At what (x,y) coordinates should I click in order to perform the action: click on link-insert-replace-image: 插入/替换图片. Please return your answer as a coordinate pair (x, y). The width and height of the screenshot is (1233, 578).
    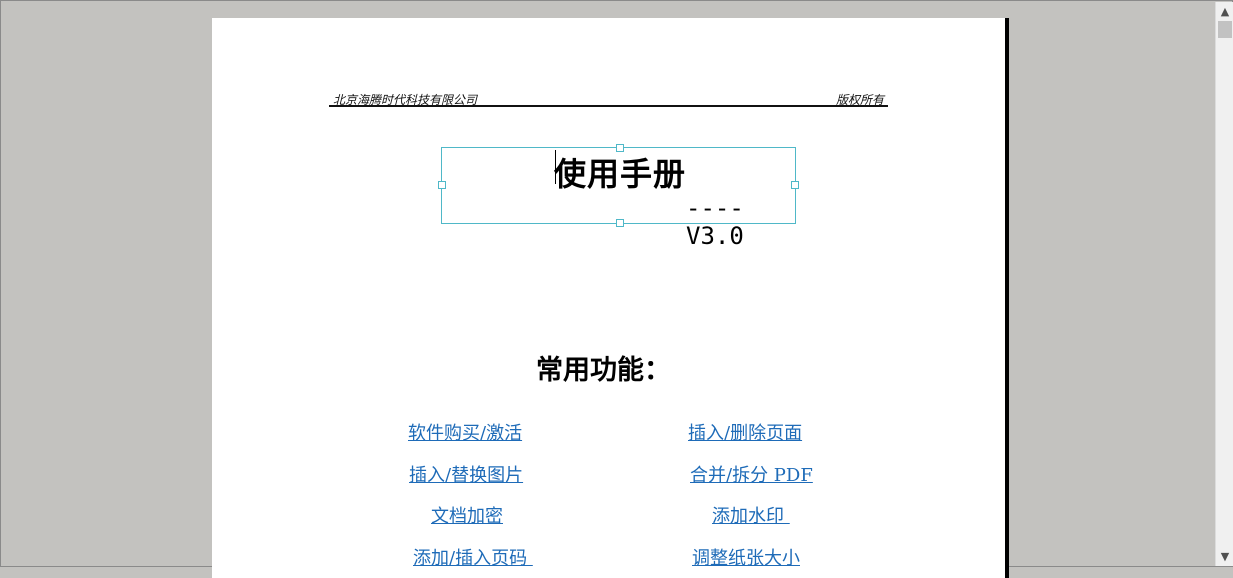
    Looking at the image, I should click on (466, 474).